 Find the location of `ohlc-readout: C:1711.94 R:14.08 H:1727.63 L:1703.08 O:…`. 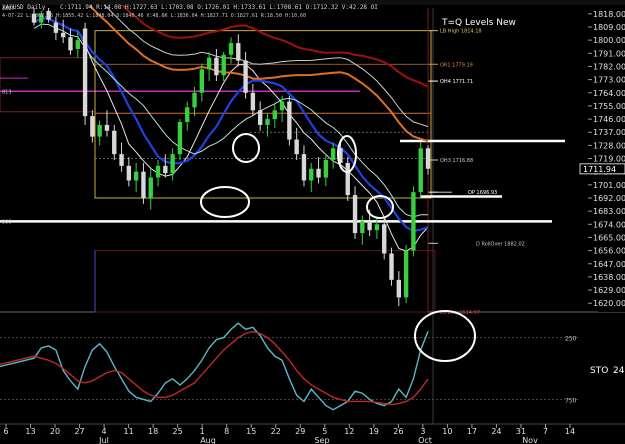

ohlc-readout: C:1711.94 R:14.08 H:1727.63 L:1703.08 O:… is located at coordinates (219, 7).